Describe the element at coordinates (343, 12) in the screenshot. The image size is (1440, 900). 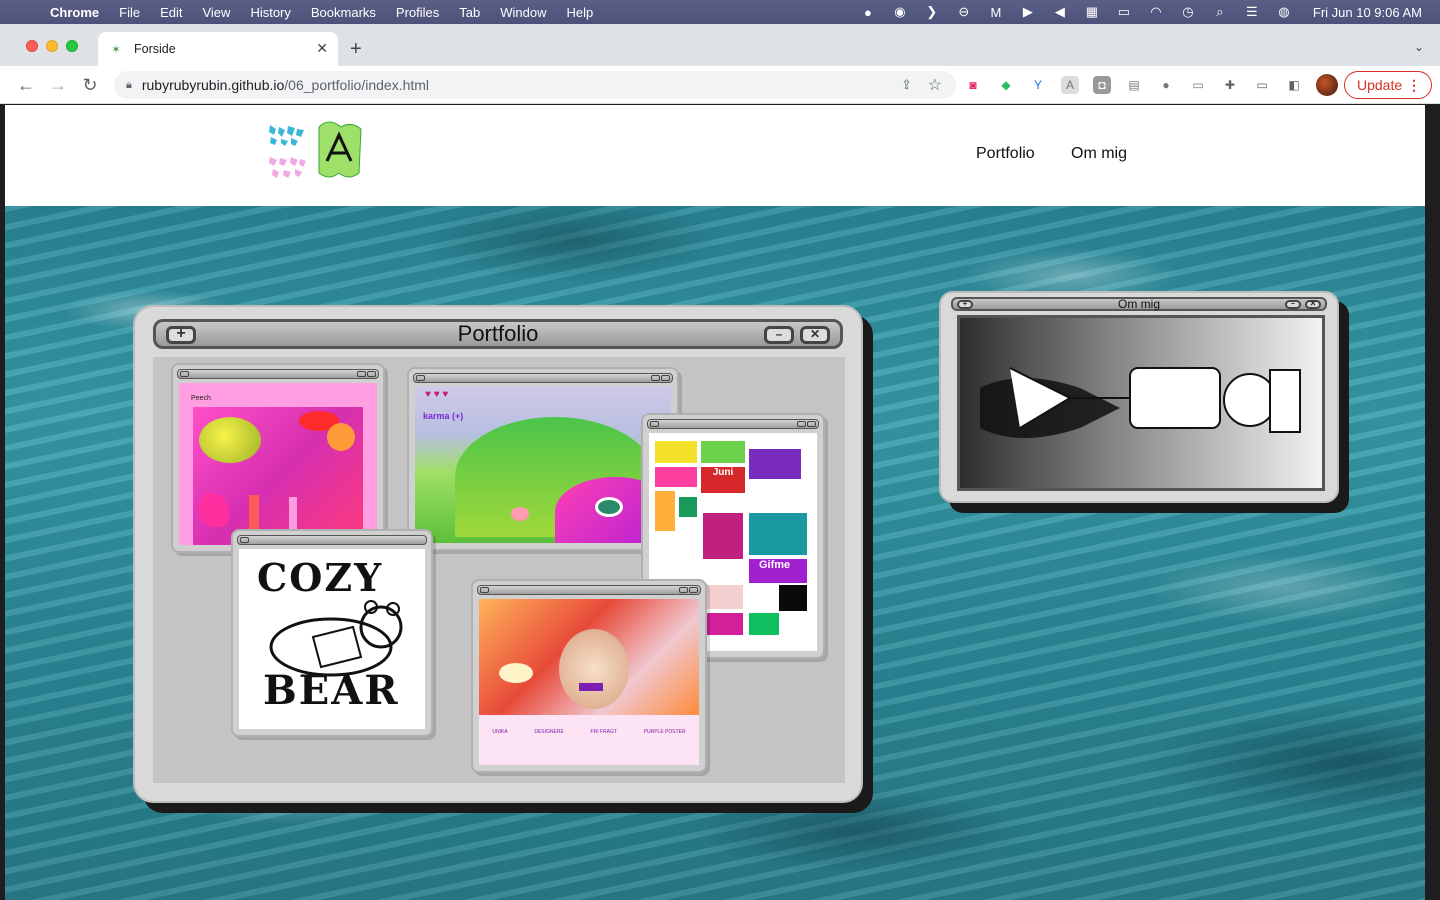
I see `menu-bookmarks: Bookmarks` at that location.